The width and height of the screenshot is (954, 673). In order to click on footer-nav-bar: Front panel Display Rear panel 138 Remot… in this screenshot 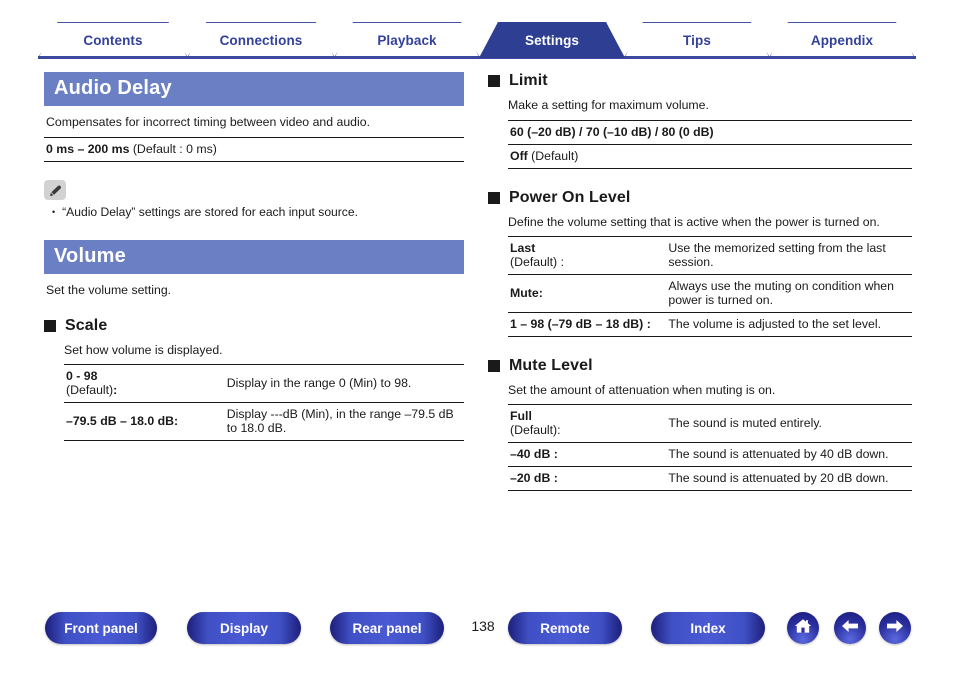, I will do `click(477, 640)`.